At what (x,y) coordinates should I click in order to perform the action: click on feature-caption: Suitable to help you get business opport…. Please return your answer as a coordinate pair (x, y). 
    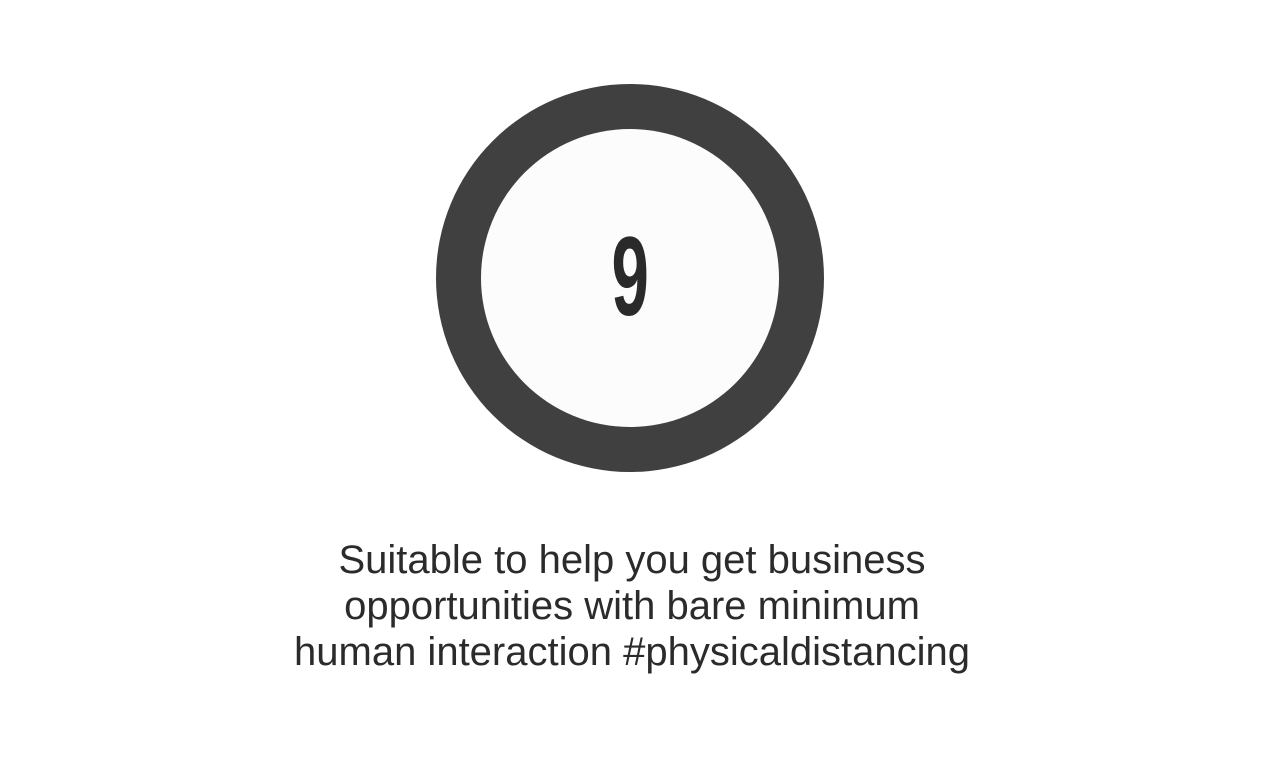
    Looking at the image, I should click on (632, 606).